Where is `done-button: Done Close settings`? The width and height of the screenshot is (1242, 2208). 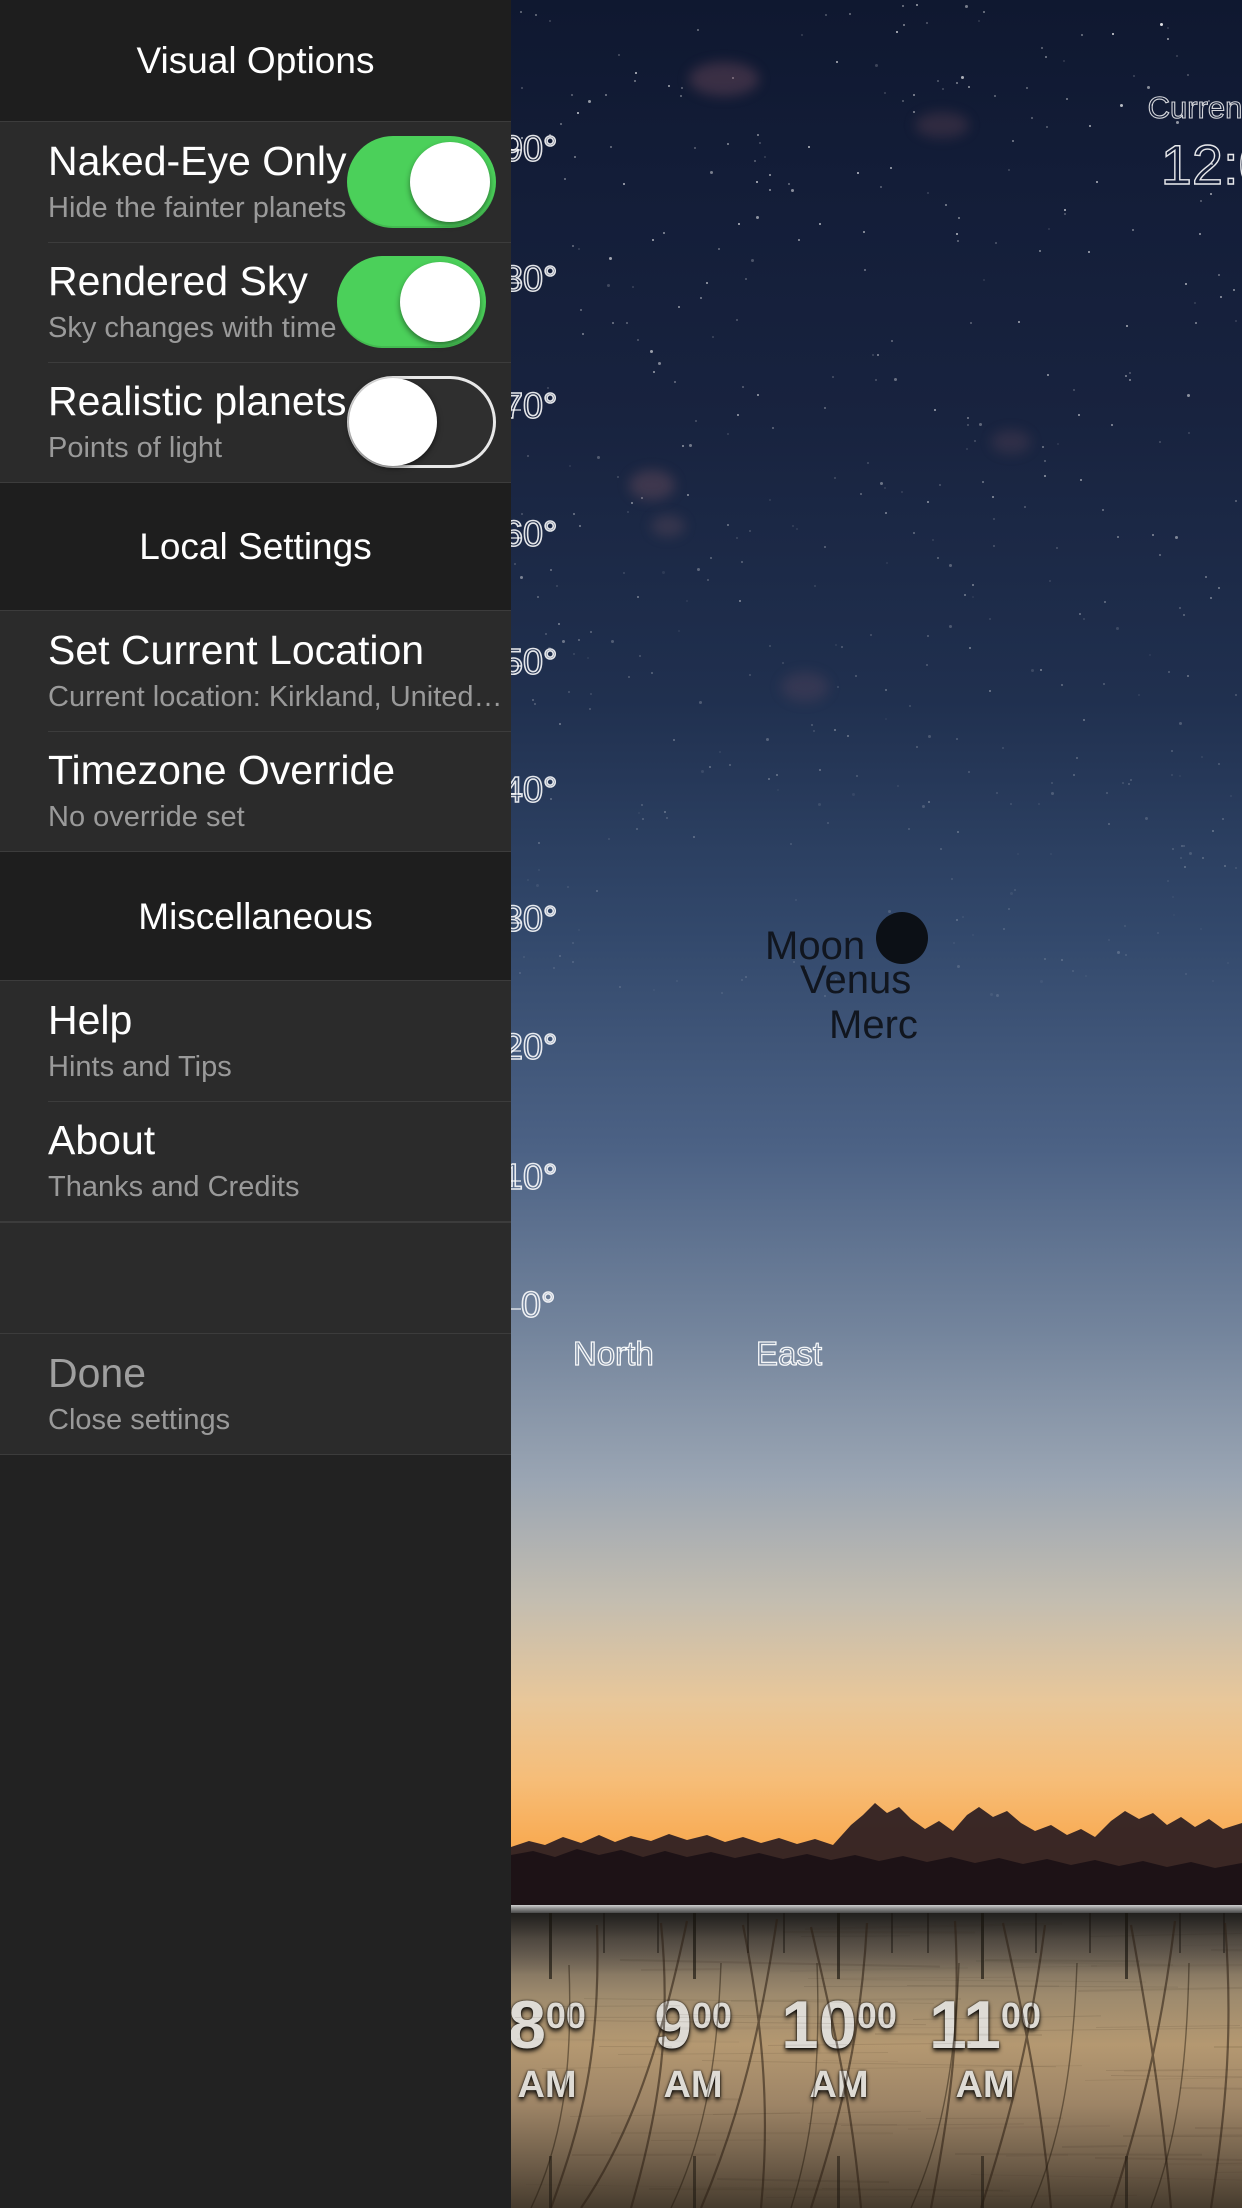 done-button: Done Close settings is located at coordinates (255, 1394).